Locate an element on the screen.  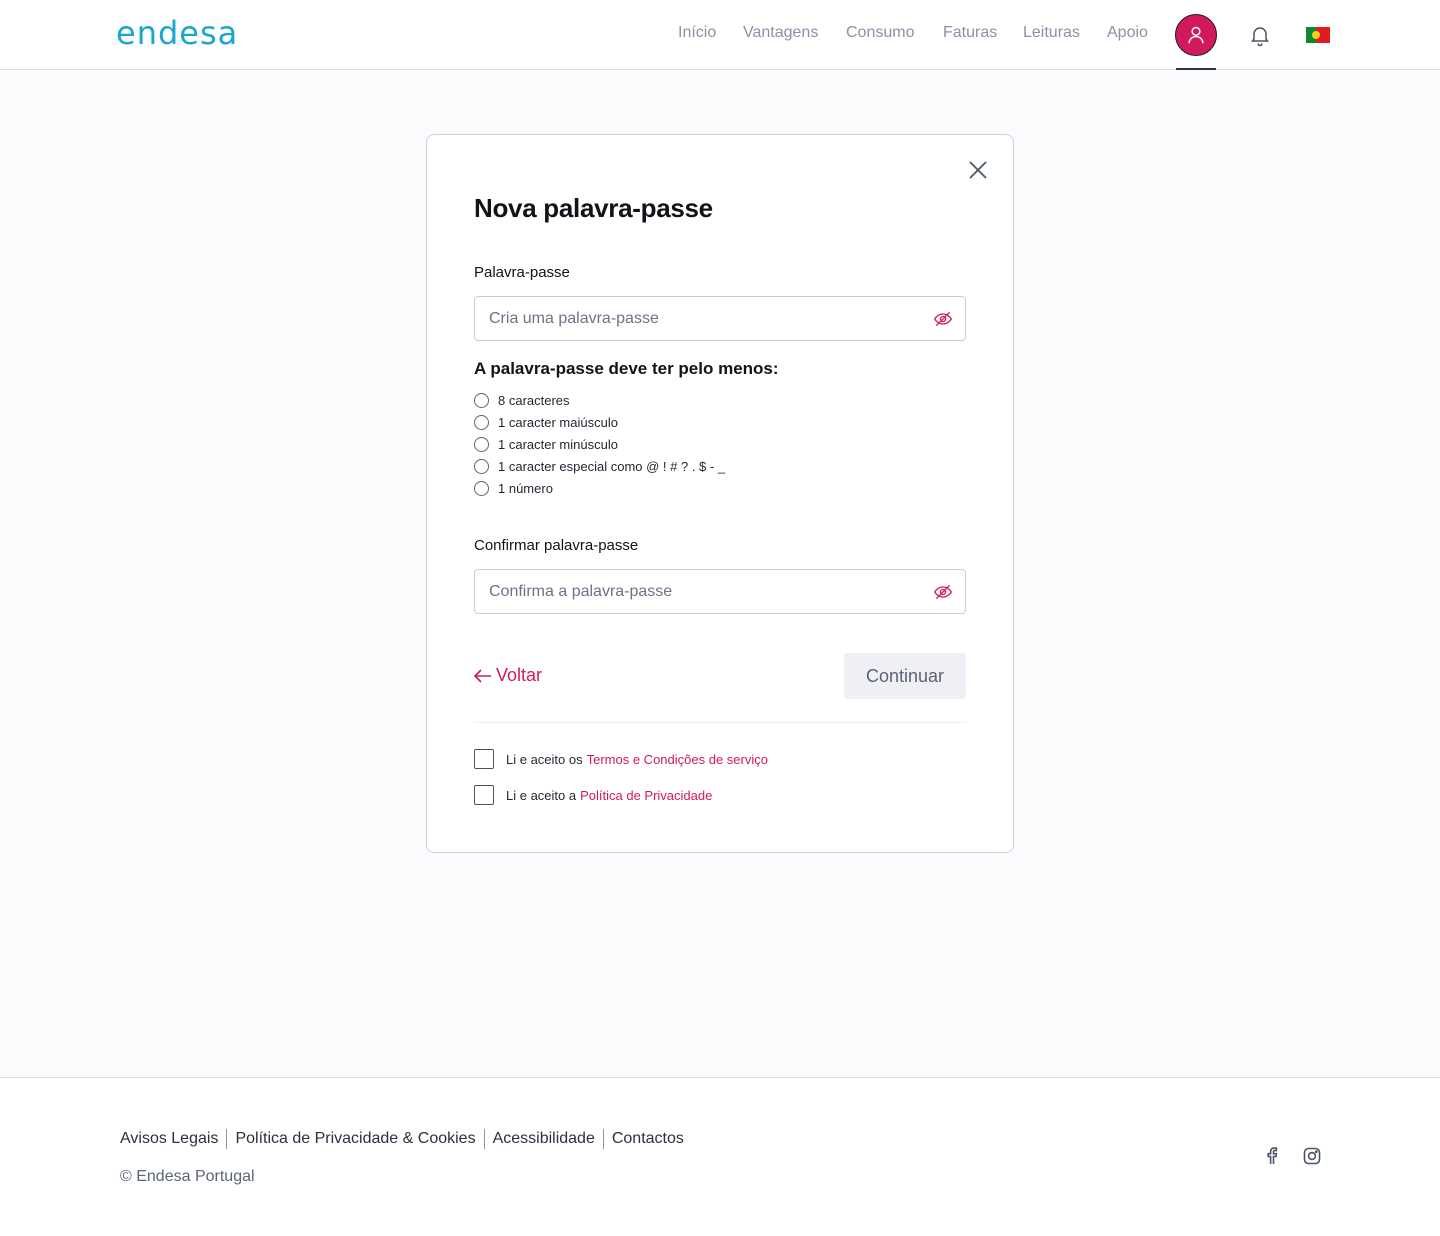
confirm-password-label: Confirmar palavra-passe is located at coordinates (556, 545).